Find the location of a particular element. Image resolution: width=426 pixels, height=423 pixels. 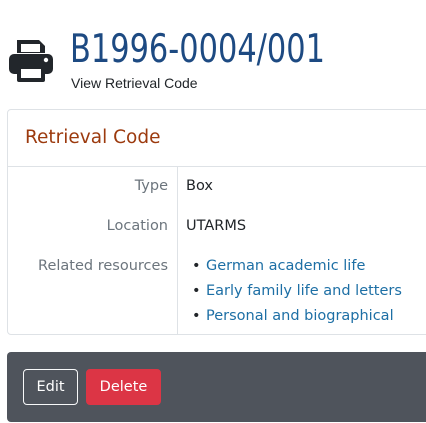

list-item: • Personal and biographical is located at coordinates (296, 318).